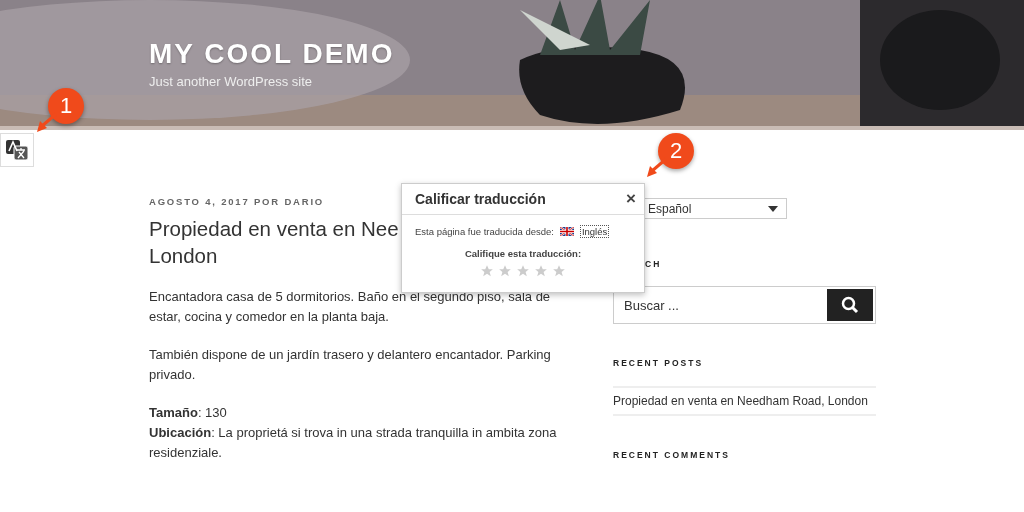 This screenshot has width=1024, height=512. Describe the element at coordinates (353, 433) in the screenshot. I see `post-paragraph: Tamaño: 130 Ubicación: La proprietá si trova in una strada tranquilla in ambita zona residenziale.` at that location.